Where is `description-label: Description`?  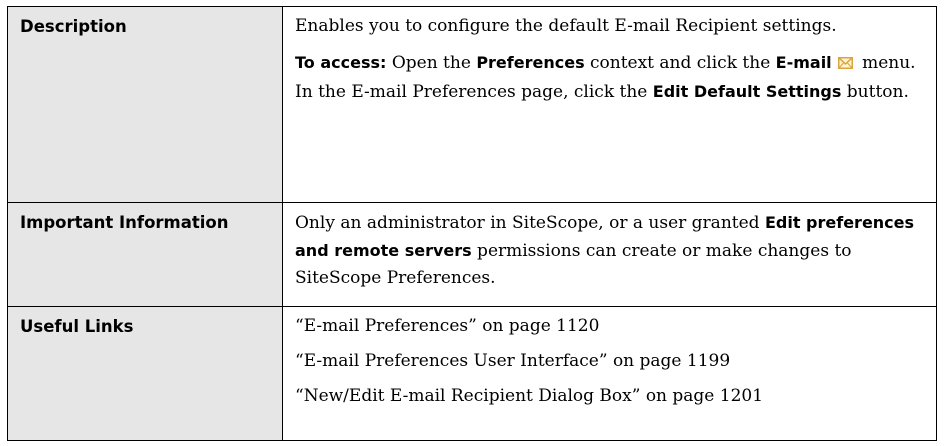
description-label: Description is located at coordinates (145, 104).